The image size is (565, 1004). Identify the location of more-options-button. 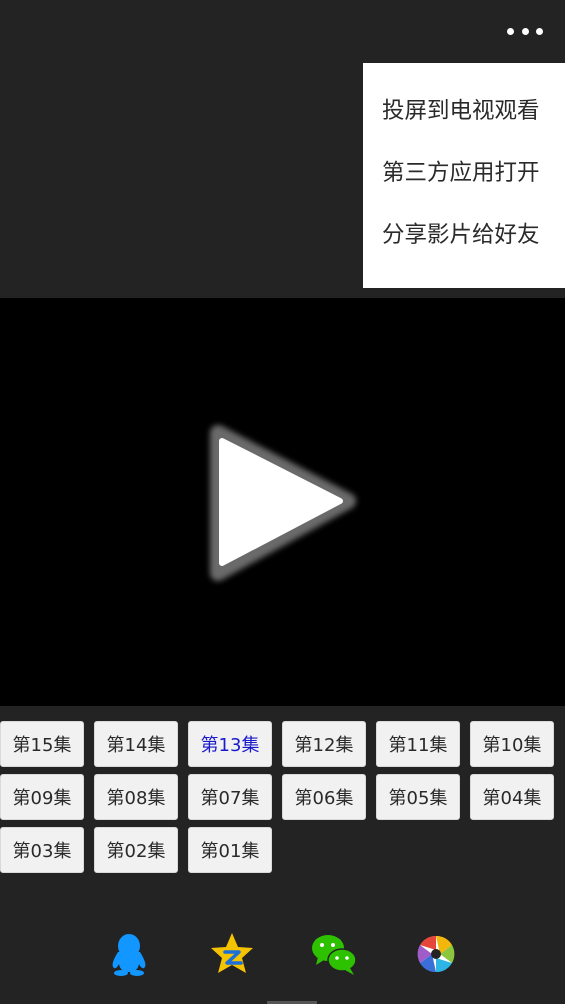
(525, 31).